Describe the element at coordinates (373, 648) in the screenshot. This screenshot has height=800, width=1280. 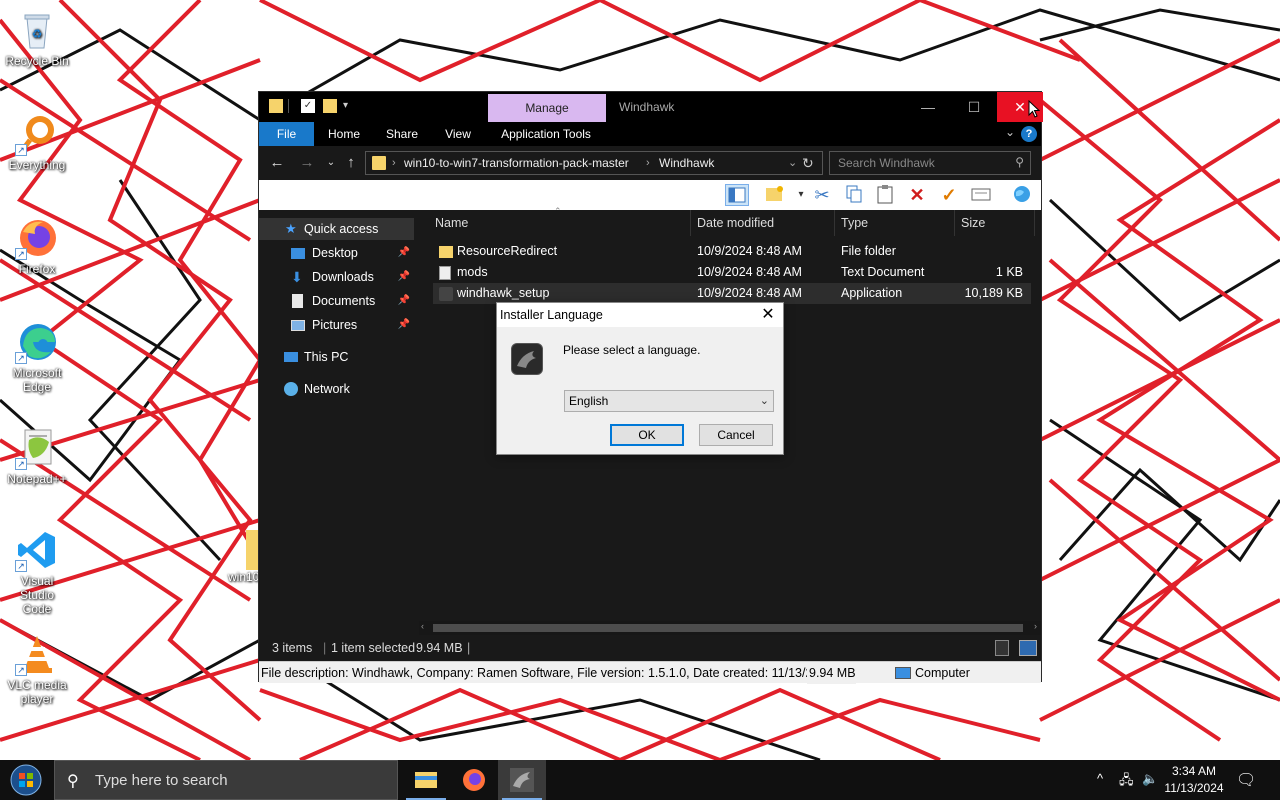
I see `selected-count: 1 item selected` at that location.